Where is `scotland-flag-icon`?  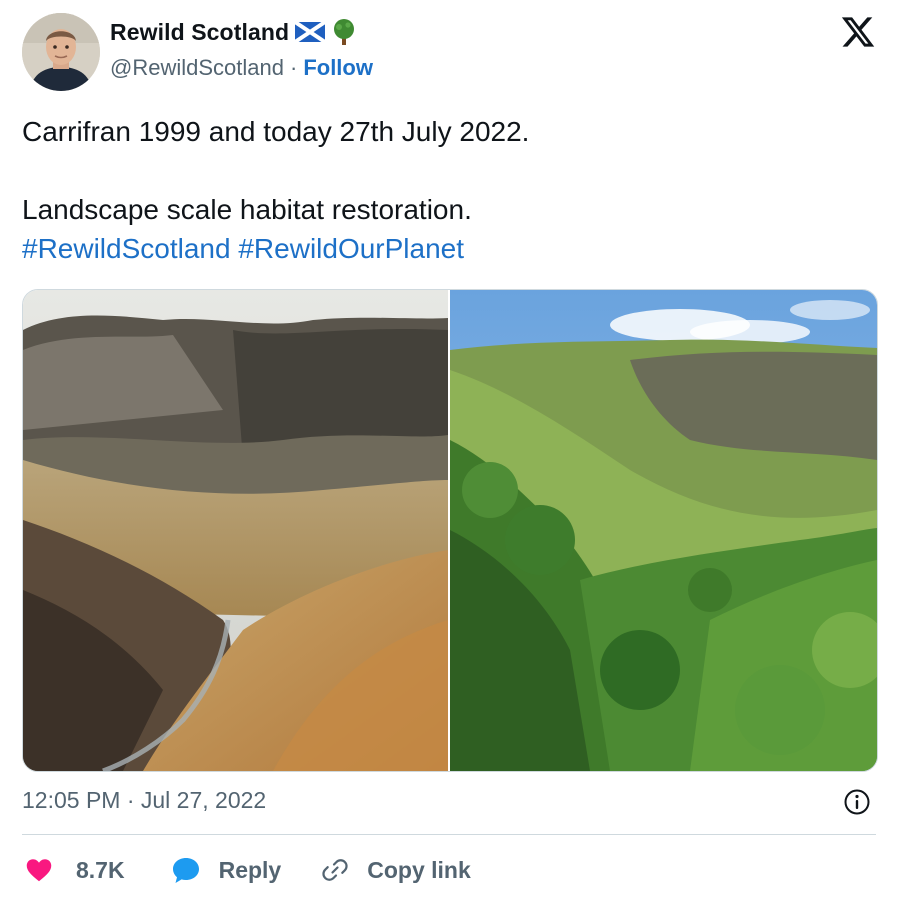 scotland-flag-icon is located at coordinates (310, 32).